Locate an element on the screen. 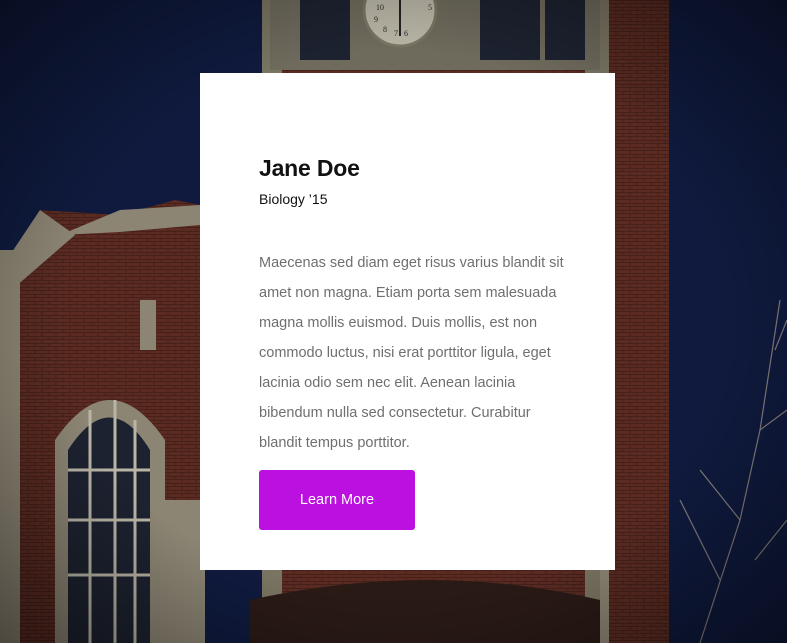 The image size is (787, 643). learn-more-button: Learn More is located at coordinates (337, 500).